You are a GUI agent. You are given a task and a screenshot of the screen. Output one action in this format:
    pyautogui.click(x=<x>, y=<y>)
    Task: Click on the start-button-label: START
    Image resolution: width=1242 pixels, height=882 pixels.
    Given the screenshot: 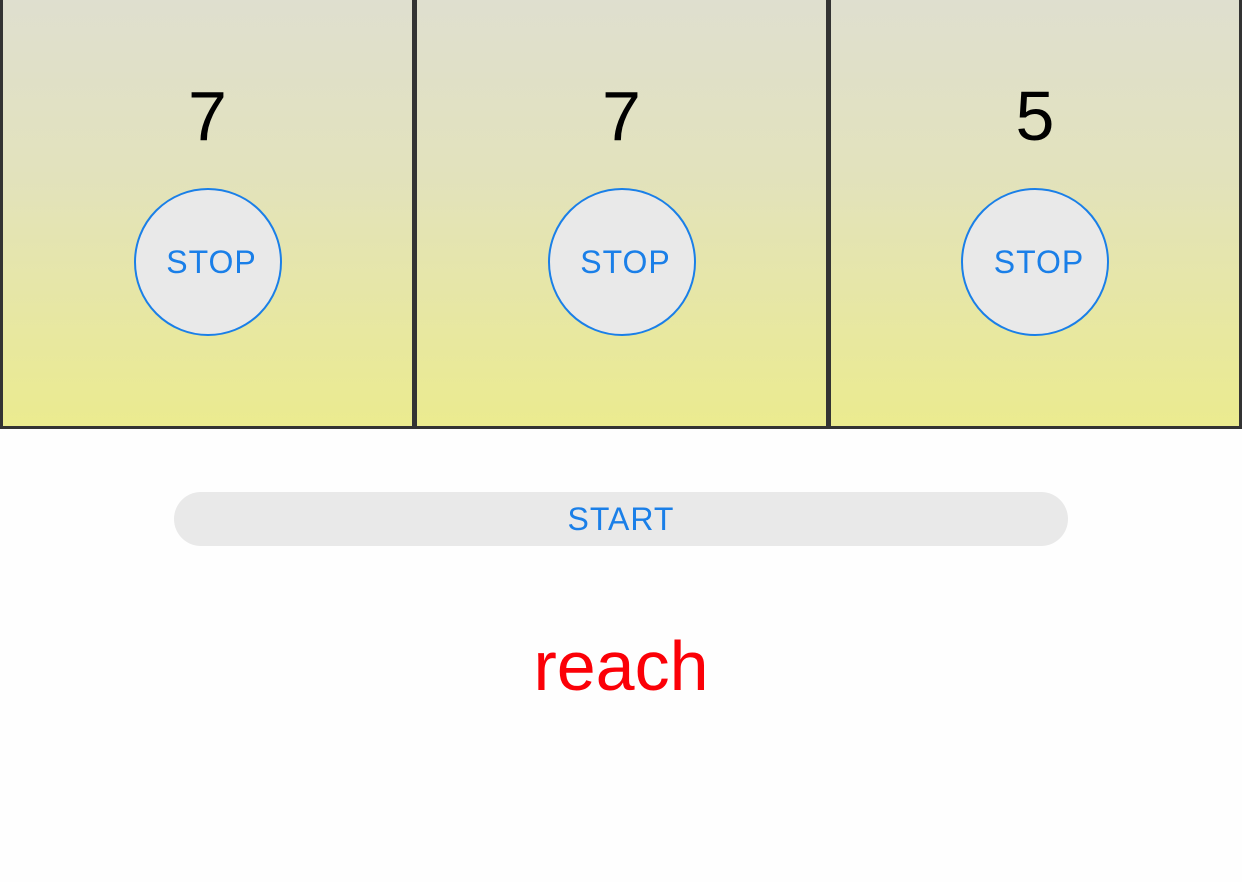 What is the action you would take?
    pyautogui.click(x=621, y=518)
    